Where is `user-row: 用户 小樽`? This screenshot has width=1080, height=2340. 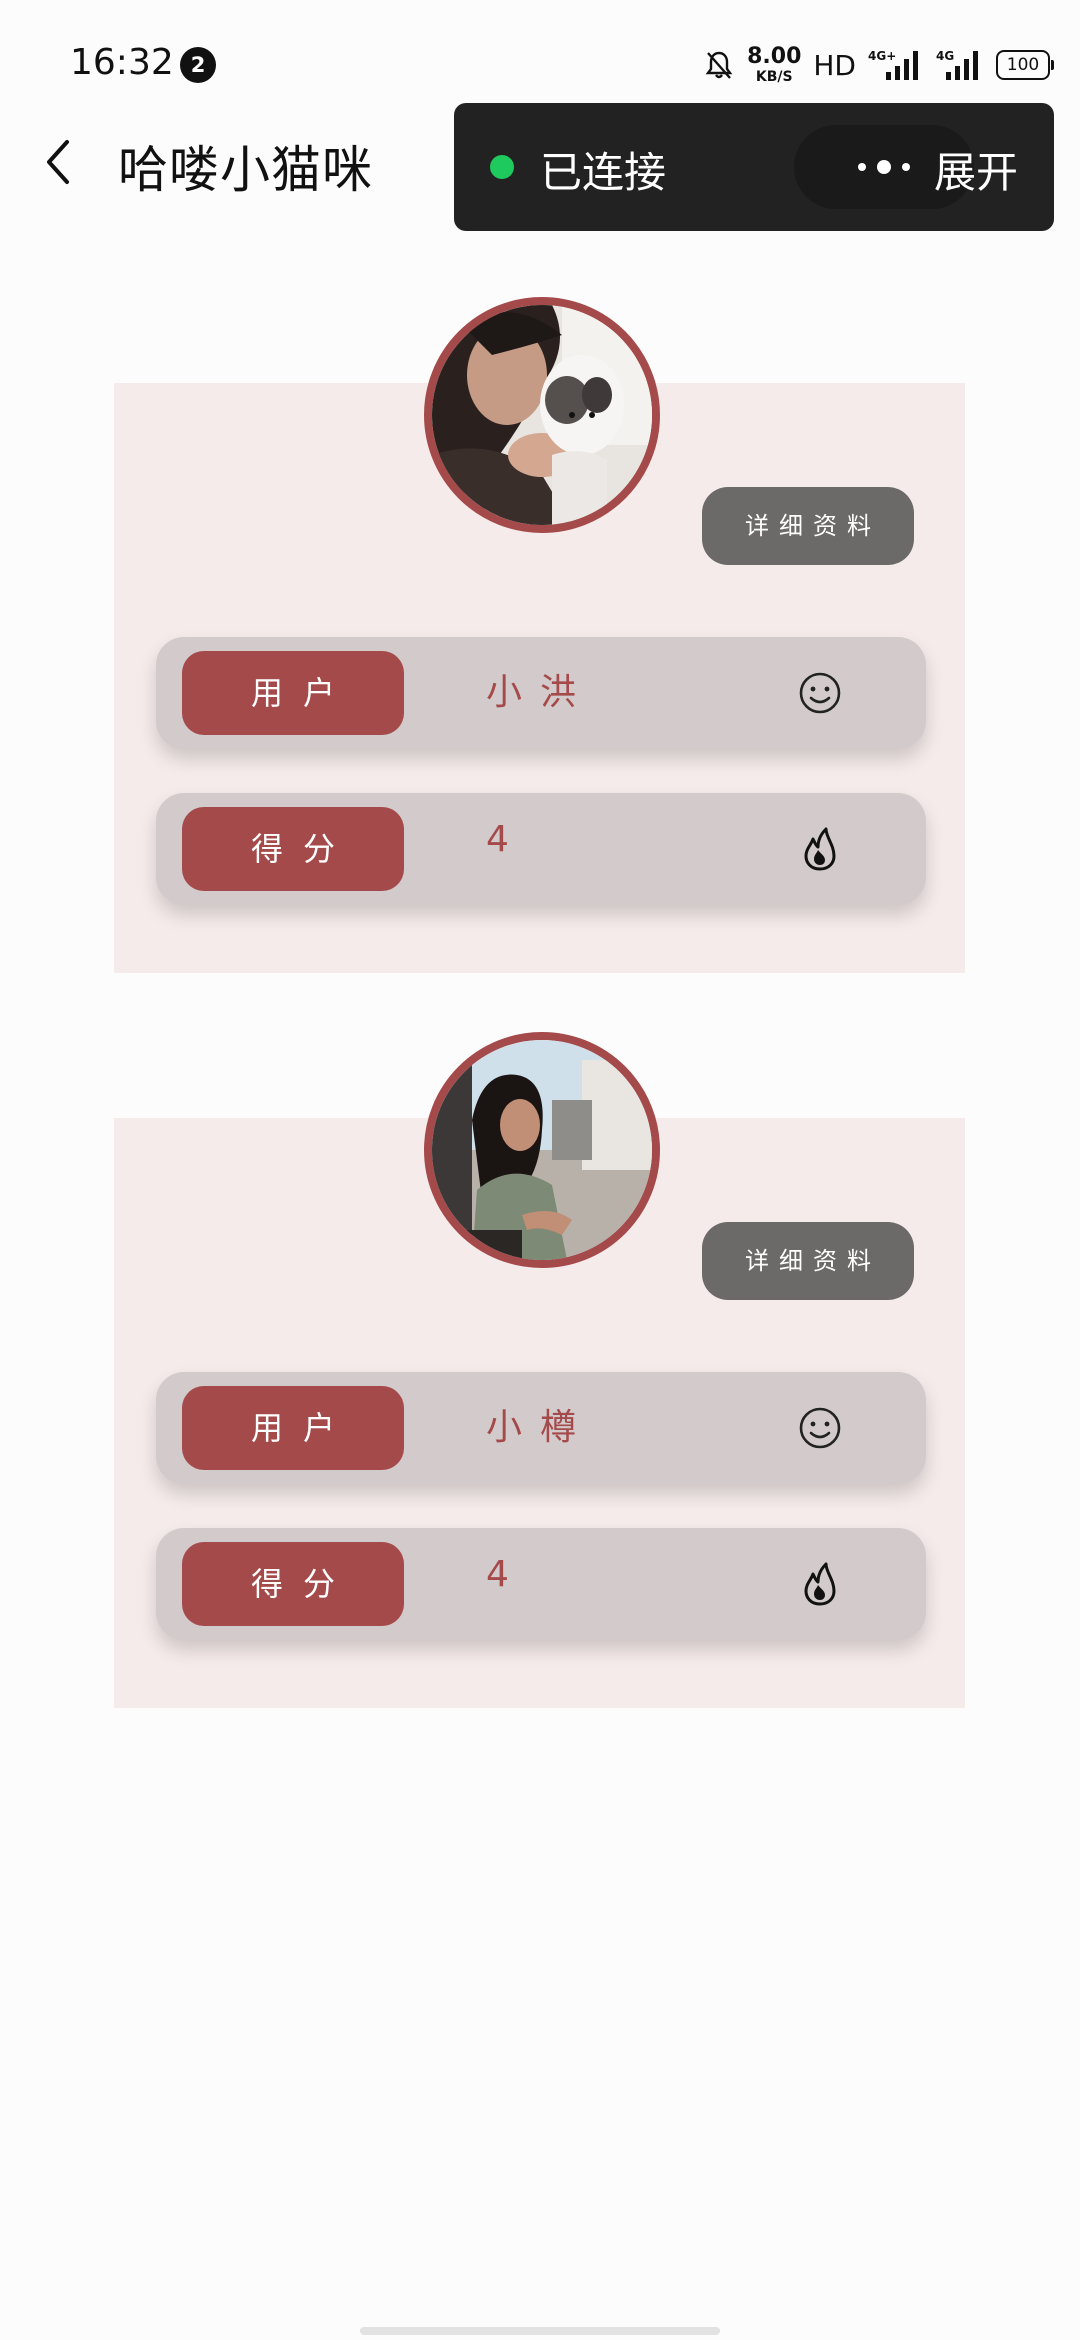 user-row: 用户 小樽 is located at coordinates (541, 1428).